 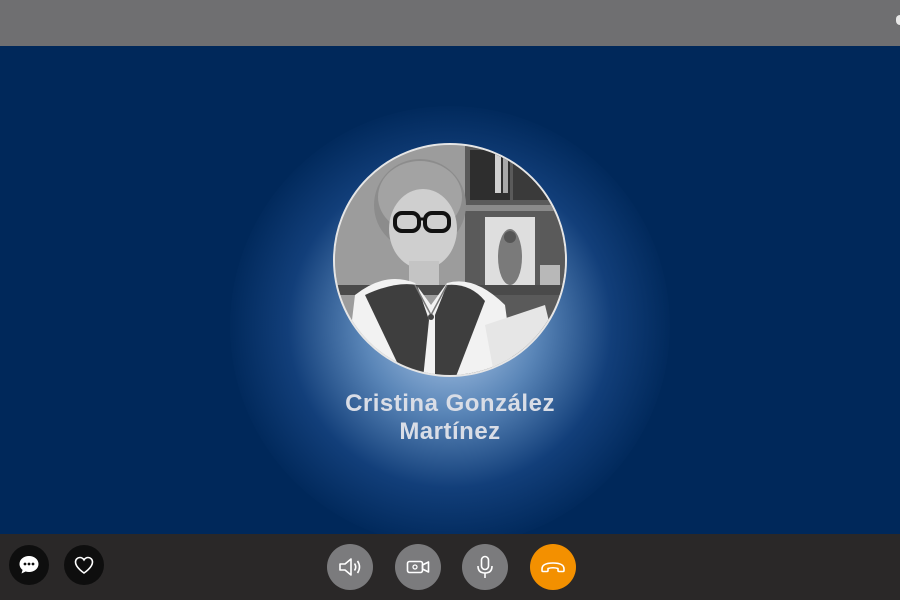 What do you see at coordinates (450, 567) in the screenshot?
I see `call-controls-bar` at bounding box center [450, 567].